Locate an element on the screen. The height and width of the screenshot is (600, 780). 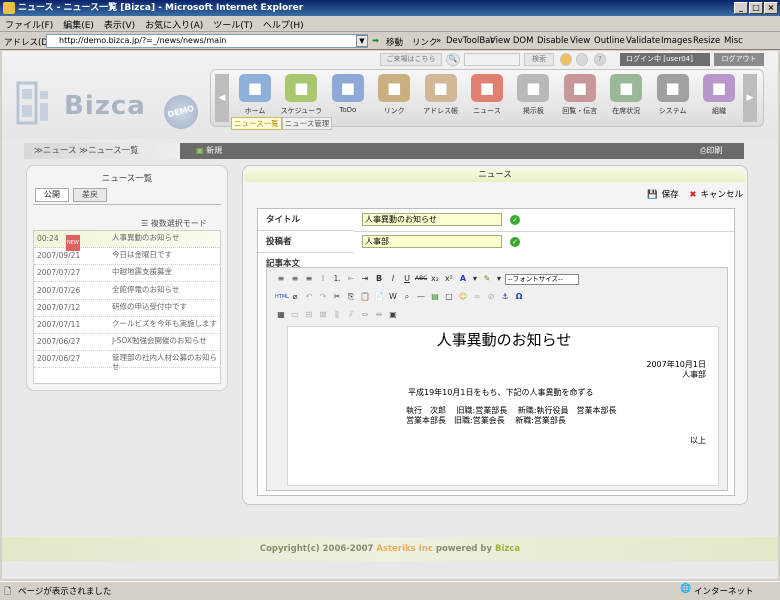
toolbar-view-dom: View DOM is located at coordinates (511, 41).